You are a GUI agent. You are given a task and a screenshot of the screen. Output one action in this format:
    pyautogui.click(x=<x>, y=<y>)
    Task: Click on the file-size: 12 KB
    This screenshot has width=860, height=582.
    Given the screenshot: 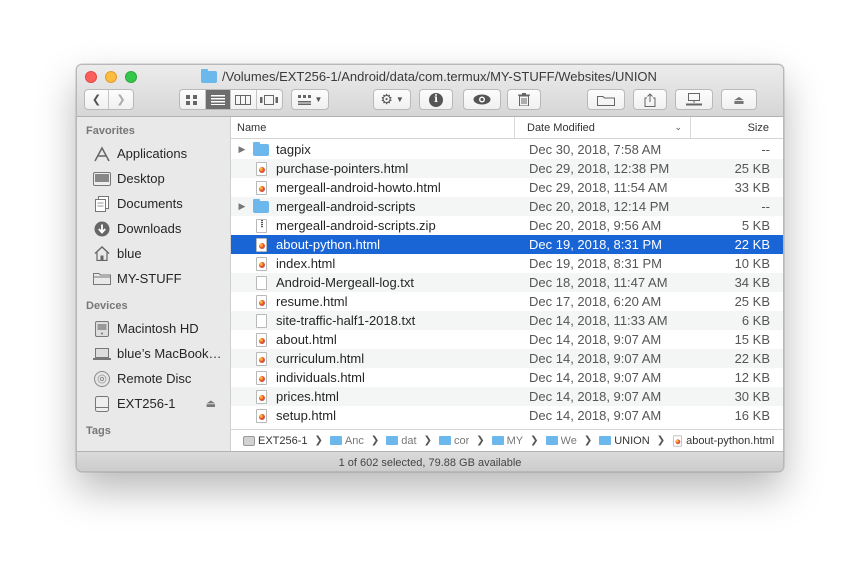 What is the action you would take?
    pyautogui.click(x=752, y=377)
    